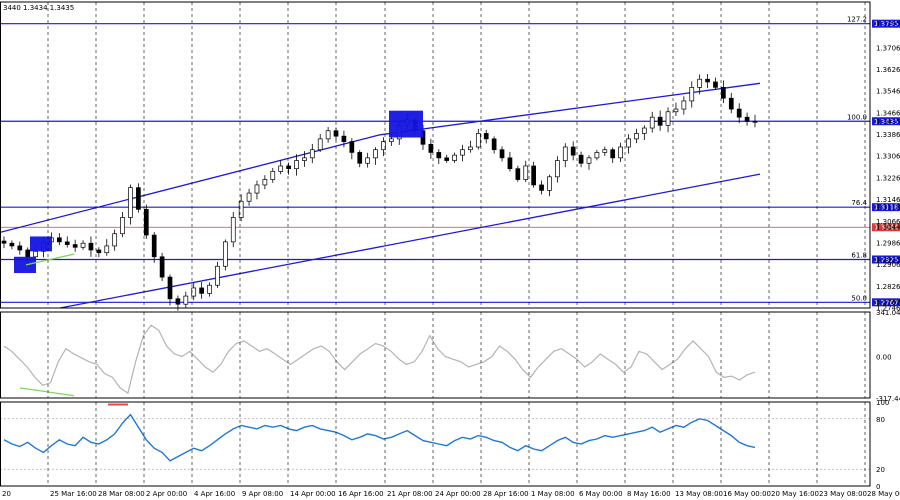 The width and height of the screenshot is (900, 500). I want to click on price-tick-label: 1.3546, so click(888, 92).